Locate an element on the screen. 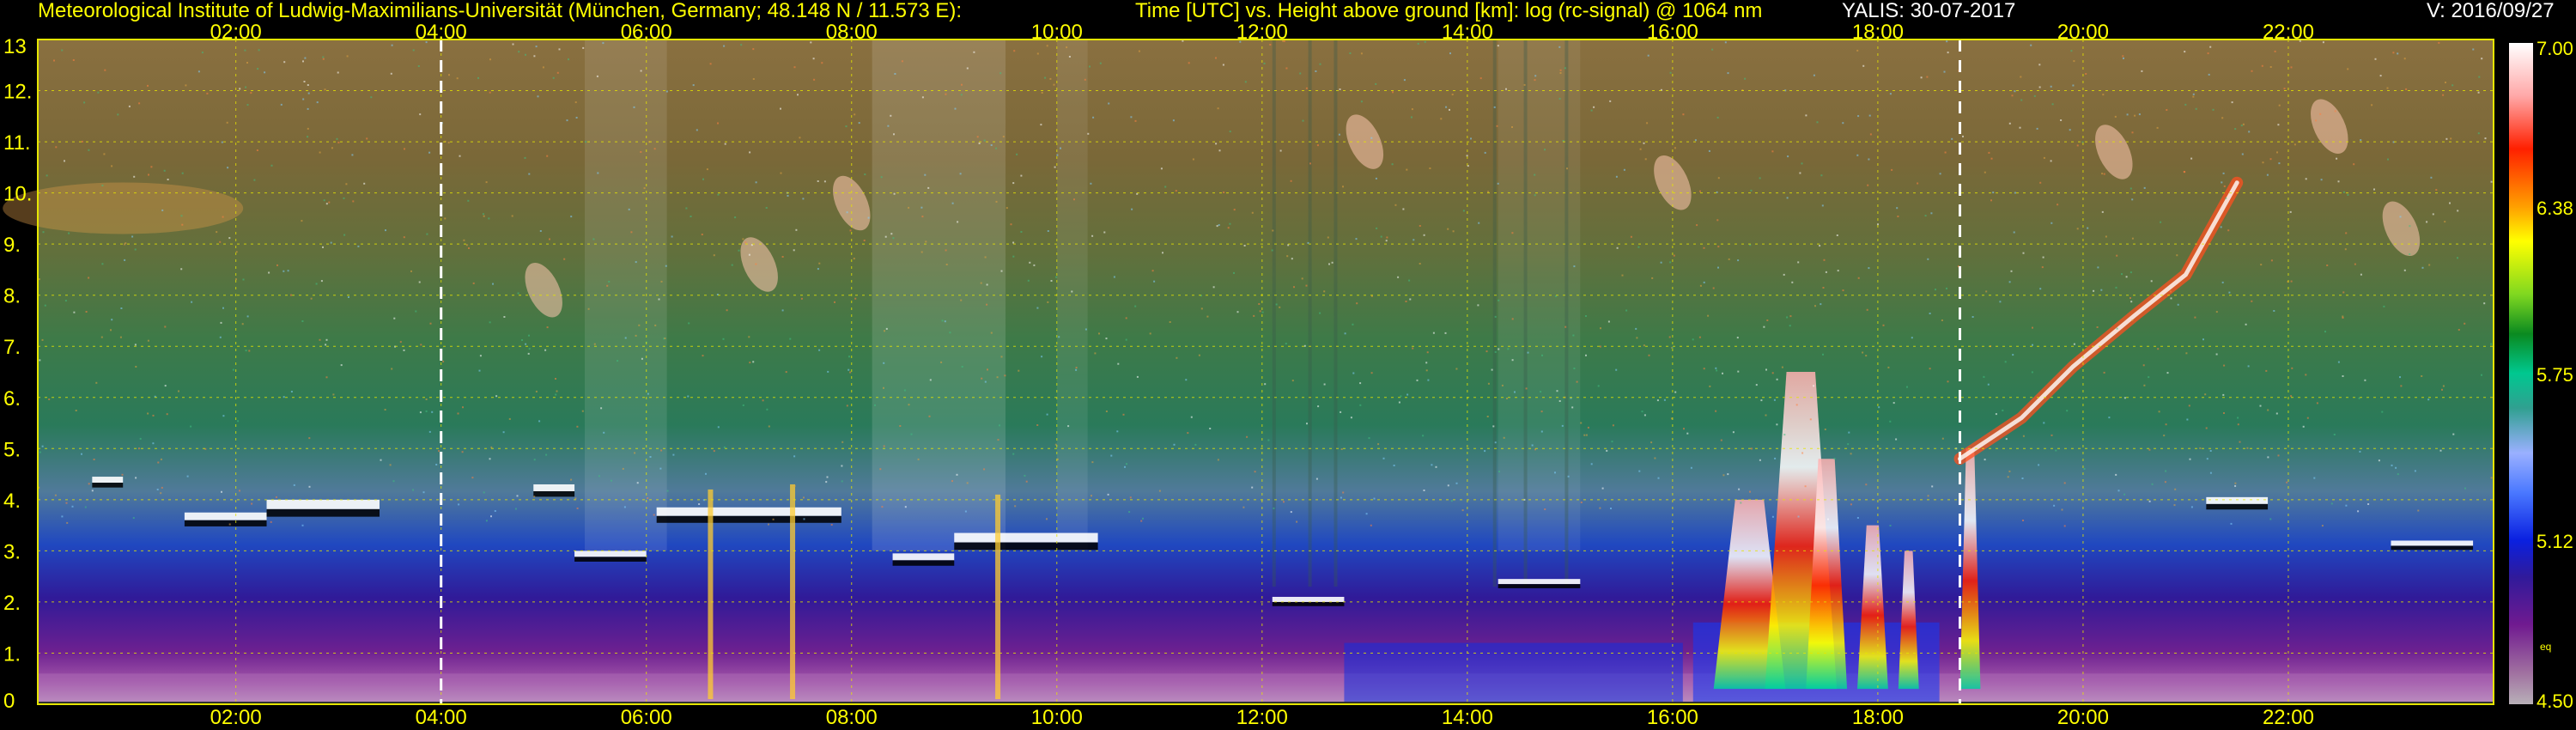  x-tick-label-bottom: 06:00 is located at coordinates (647, 717).